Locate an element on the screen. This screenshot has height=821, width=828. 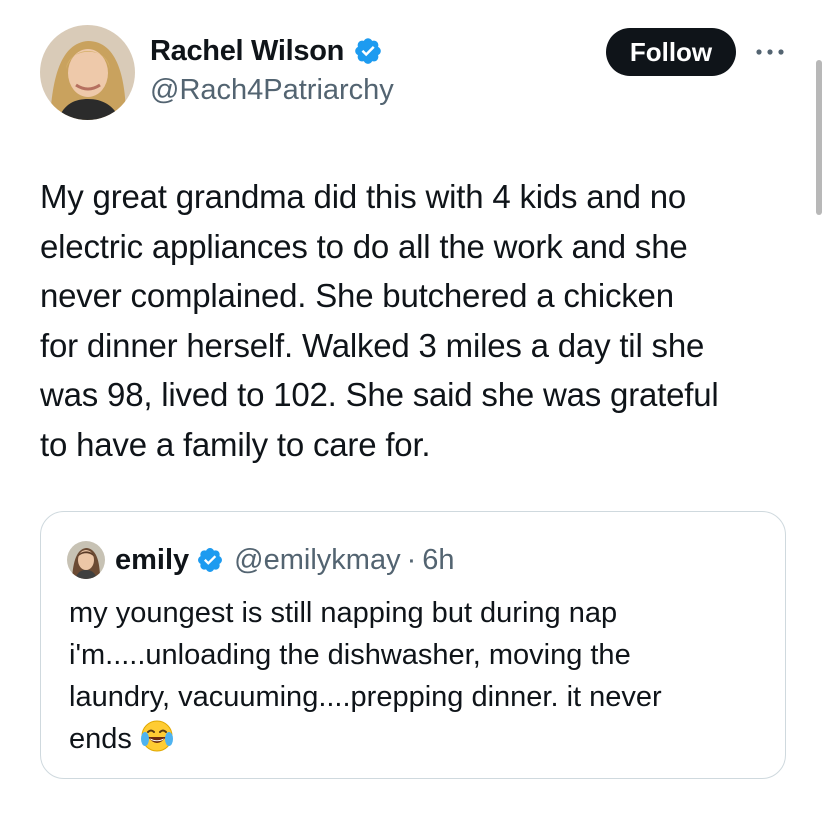
face-with-tears-of-joy-emoji-icon is located at coordinates (157, 736).